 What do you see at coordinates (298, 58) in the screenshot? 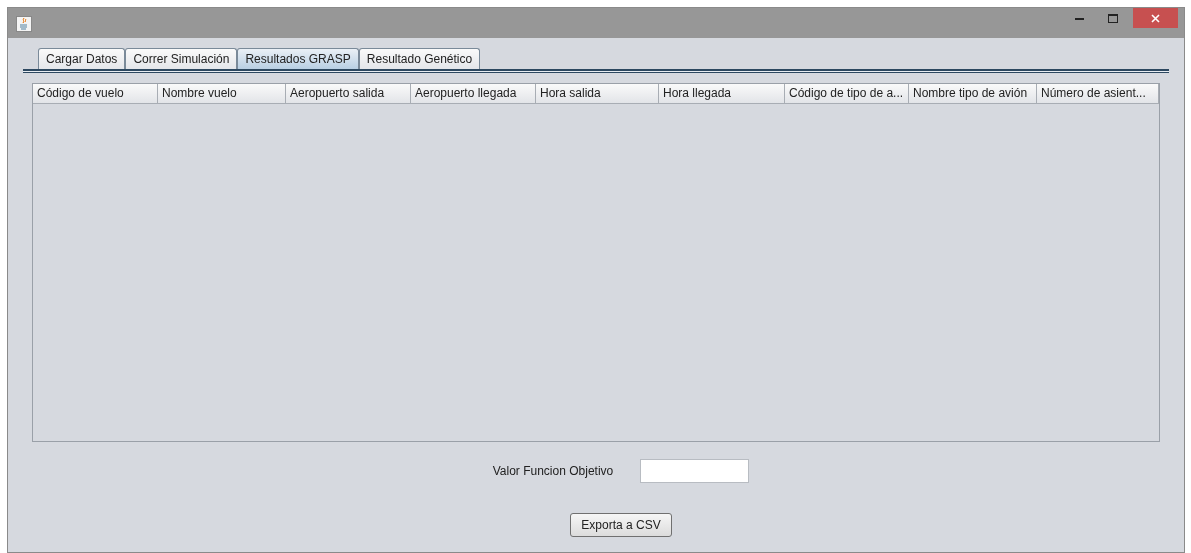
I see `tab: Resultados GRASP` at bounding box center [298, 58].